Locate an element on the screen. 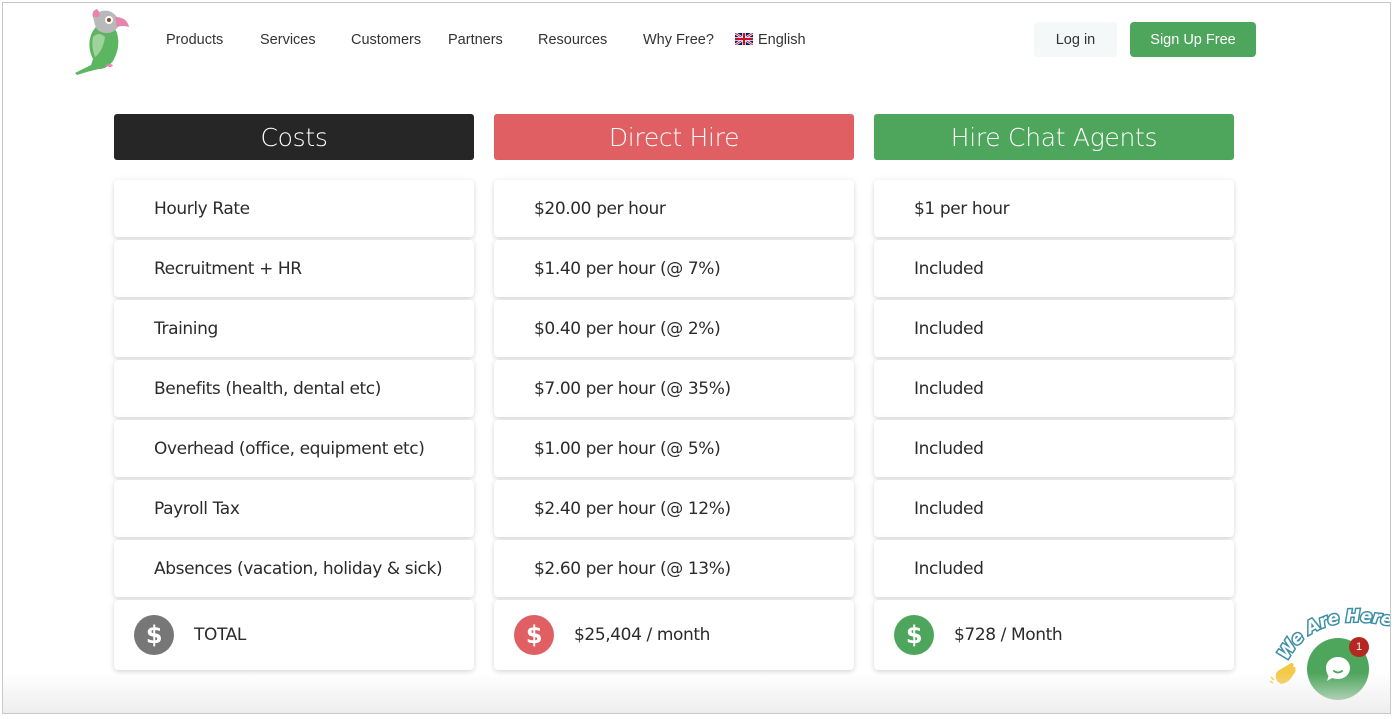  chat-agents-recruitment: Included is located at coordinates (1054, 268).